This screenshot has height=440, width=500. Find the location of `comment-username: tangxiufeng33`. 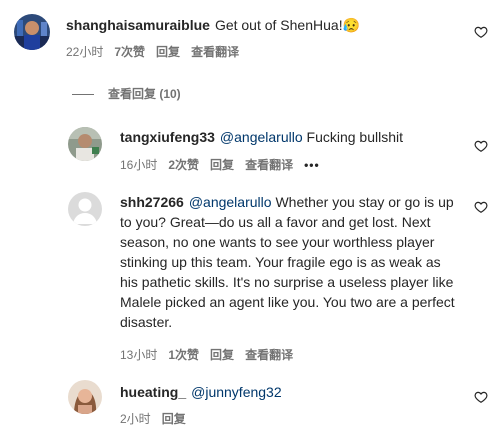

comment-username: tangxiufeng33 is located at coordinates (167, 137).